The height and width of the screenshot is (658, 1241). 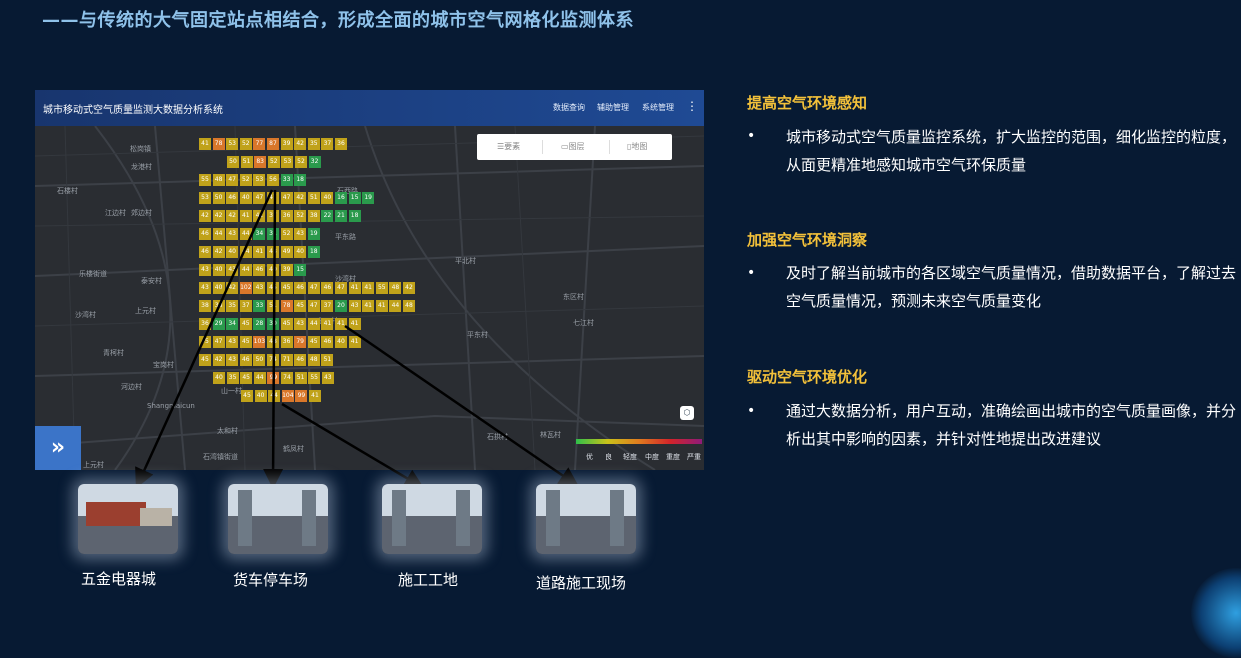 What do you see at coordinates (692, 106) in the screenshot?
I see `vertical-dots-icon: ⋮` at bounding box center [692, 106].